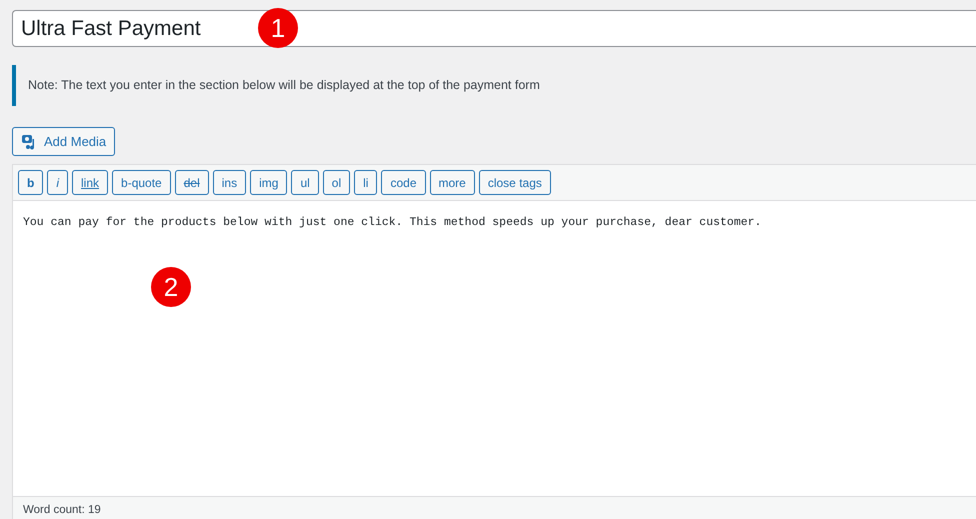  What do you see at coordinates (64, 141) in the screenshot?
I see `add-media-button: Add Media` at bounding box center [64, 141].